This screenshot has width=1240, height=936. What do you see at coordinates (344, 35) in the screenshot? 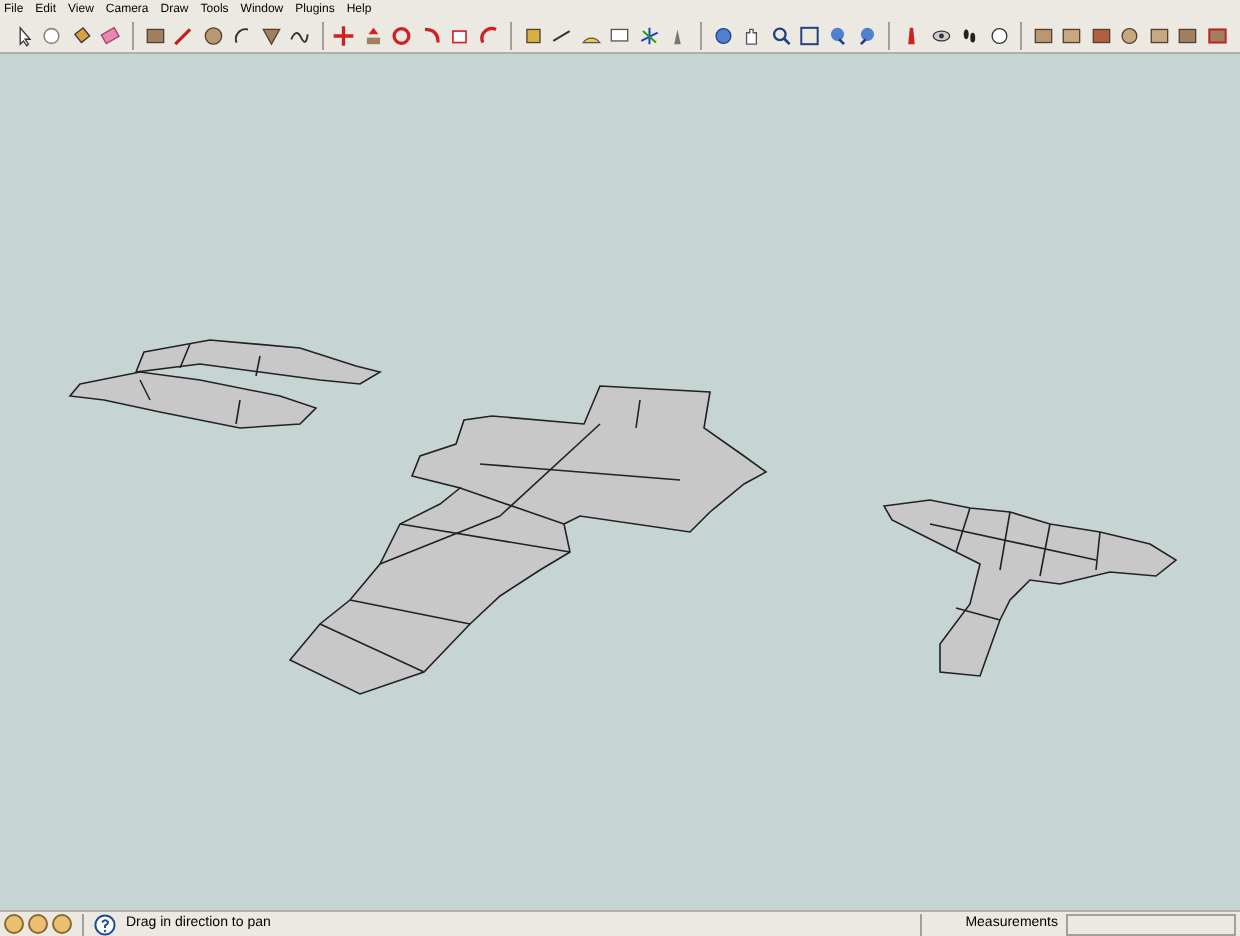
I see `move-icon` at bounding box center [344, 35].